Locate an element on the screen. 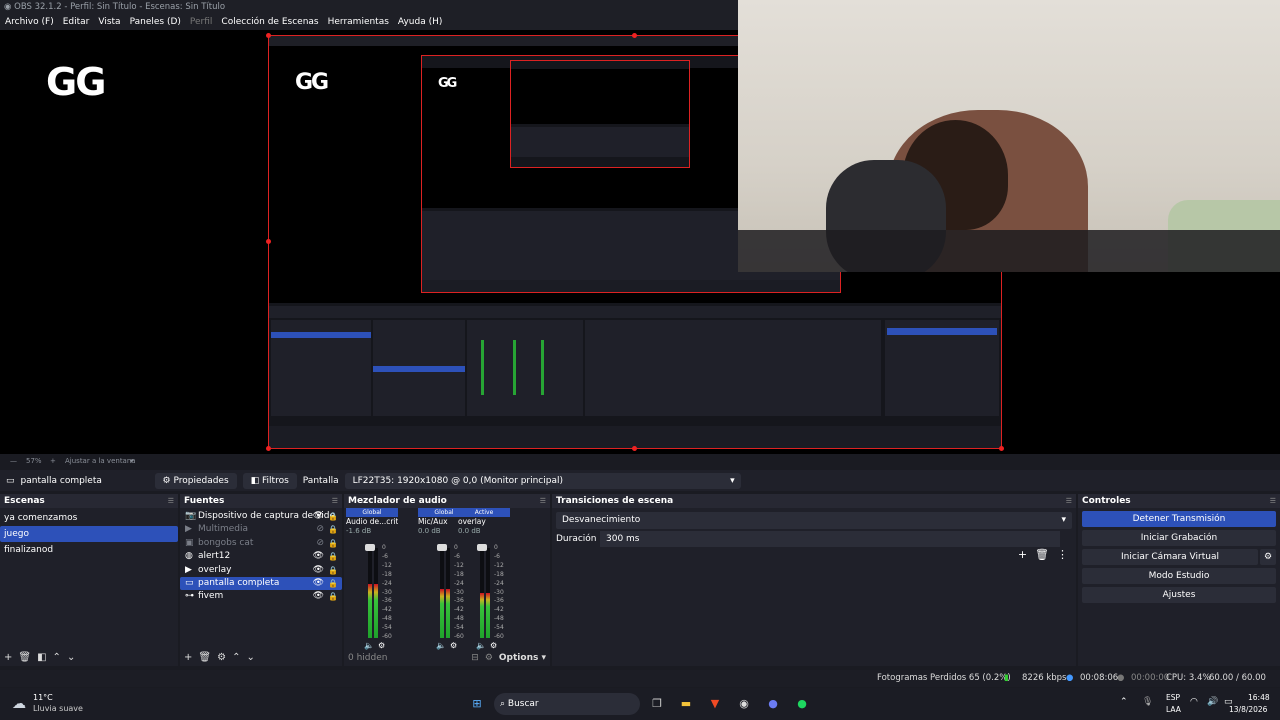 Image resolution: width=1280 pixels, height=720 pixels. menu-coleccion-escenas: Colección de Escenas is located at coordinates (269, 22).